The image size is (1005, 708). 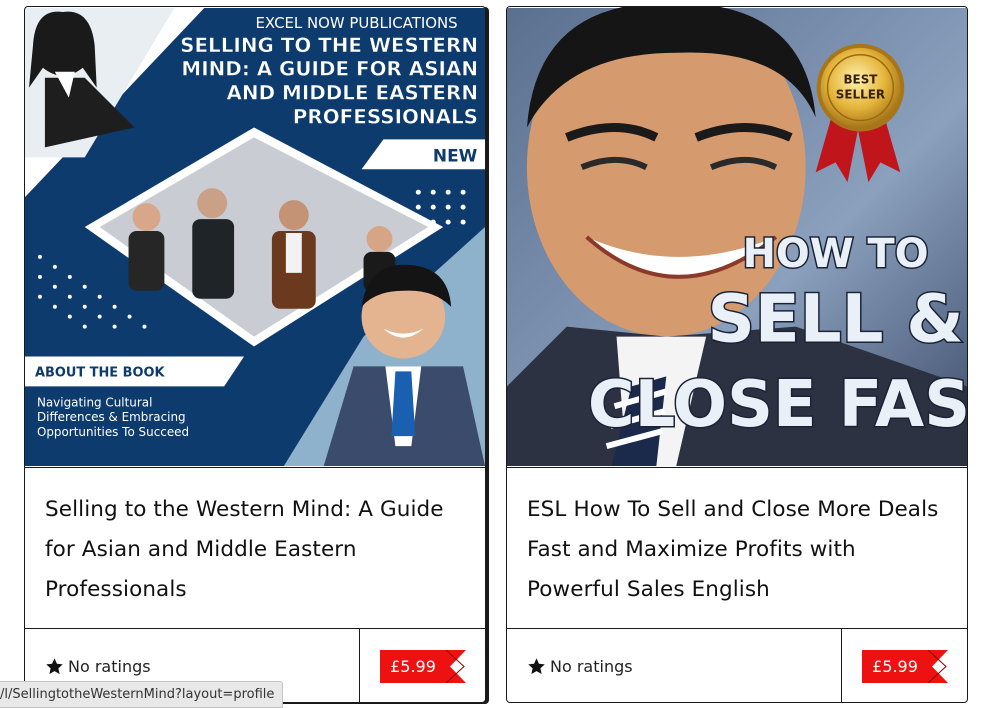 I want to click on cover-about-line: Navigating Cultural, so click(x=94, y=402).